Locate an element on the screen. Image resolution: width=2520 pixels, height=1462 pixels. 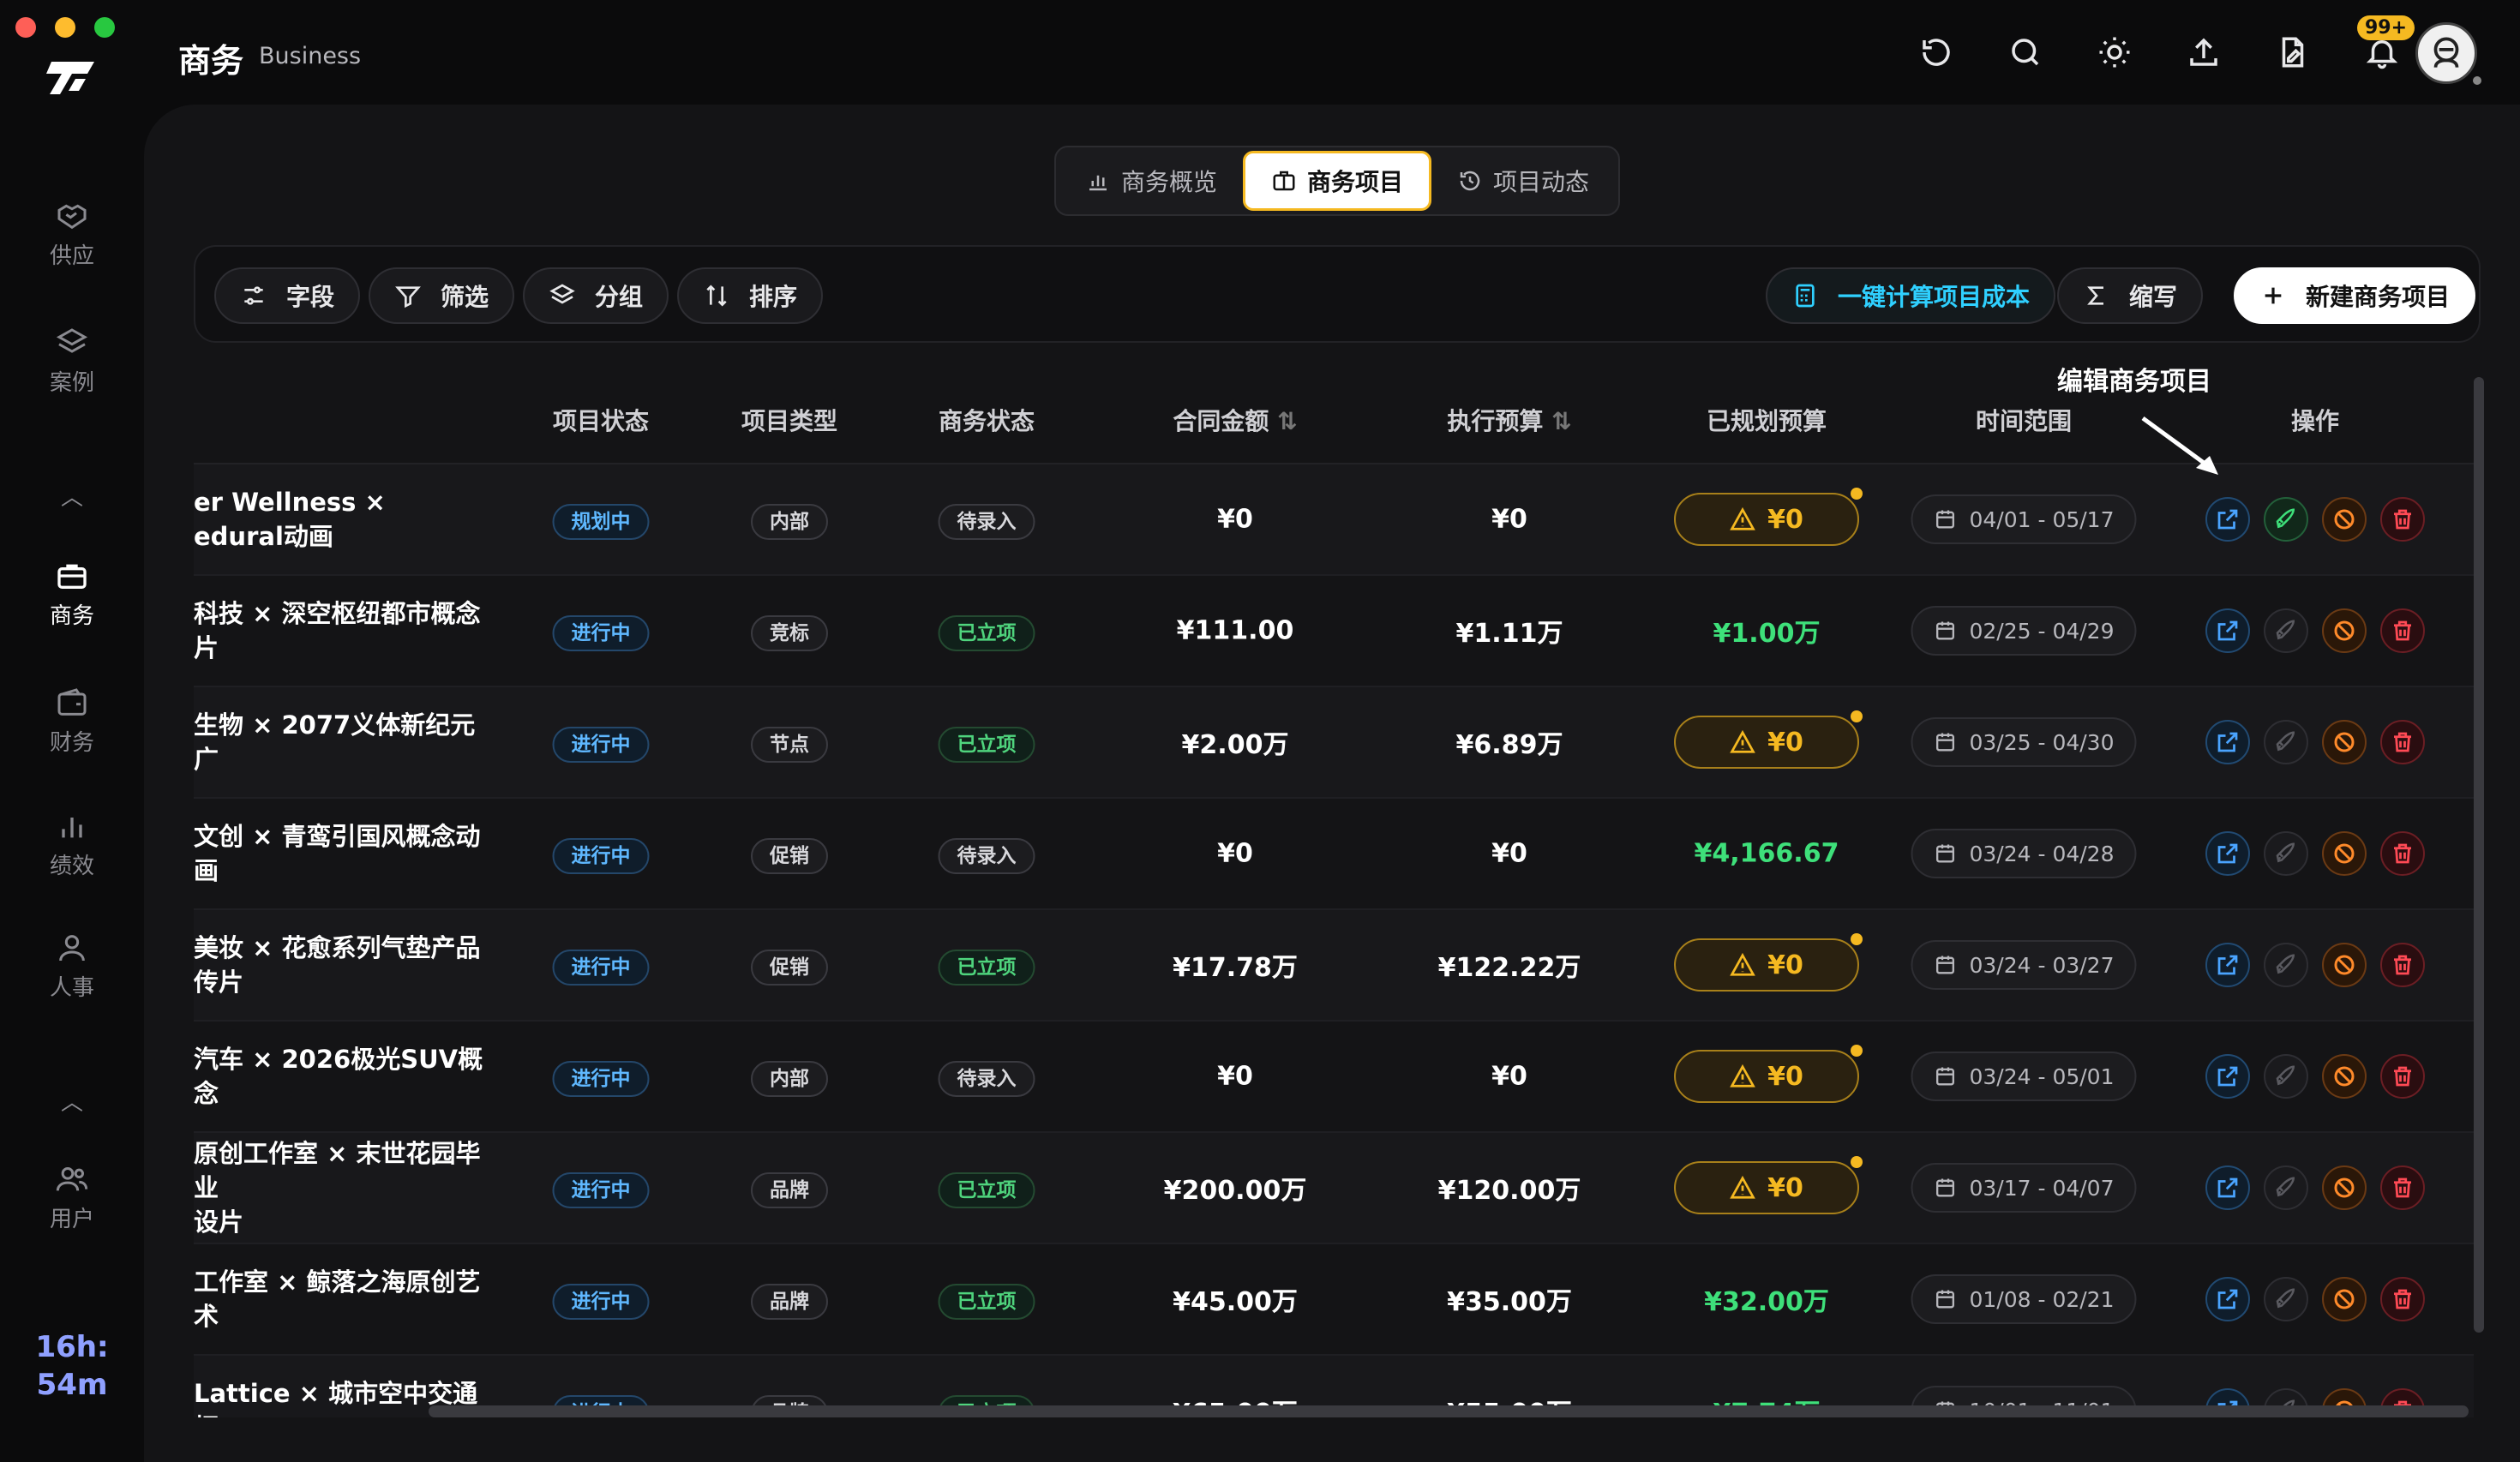
avatar is located at coordinates (2446, 53).